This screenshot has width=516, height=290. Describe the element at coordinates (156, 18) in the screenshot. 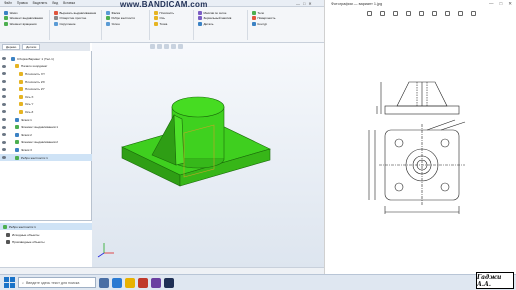

I see `axis-icon` at that location.